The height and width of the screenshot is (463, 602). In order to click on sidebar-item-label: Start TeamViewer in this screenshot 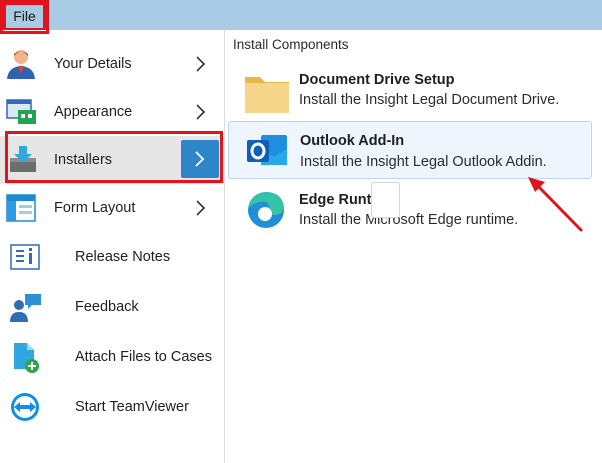, I will do `click(132, 407)`.